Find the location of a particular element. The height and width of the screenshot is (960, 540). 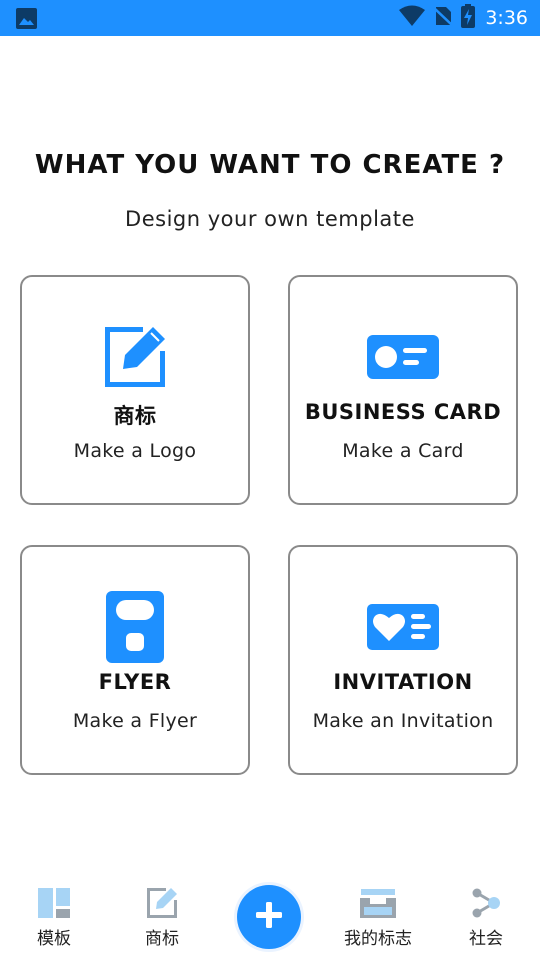

page-title: WHAT YOU WANT TO CREATE ? is located at coordinates (270, 165).